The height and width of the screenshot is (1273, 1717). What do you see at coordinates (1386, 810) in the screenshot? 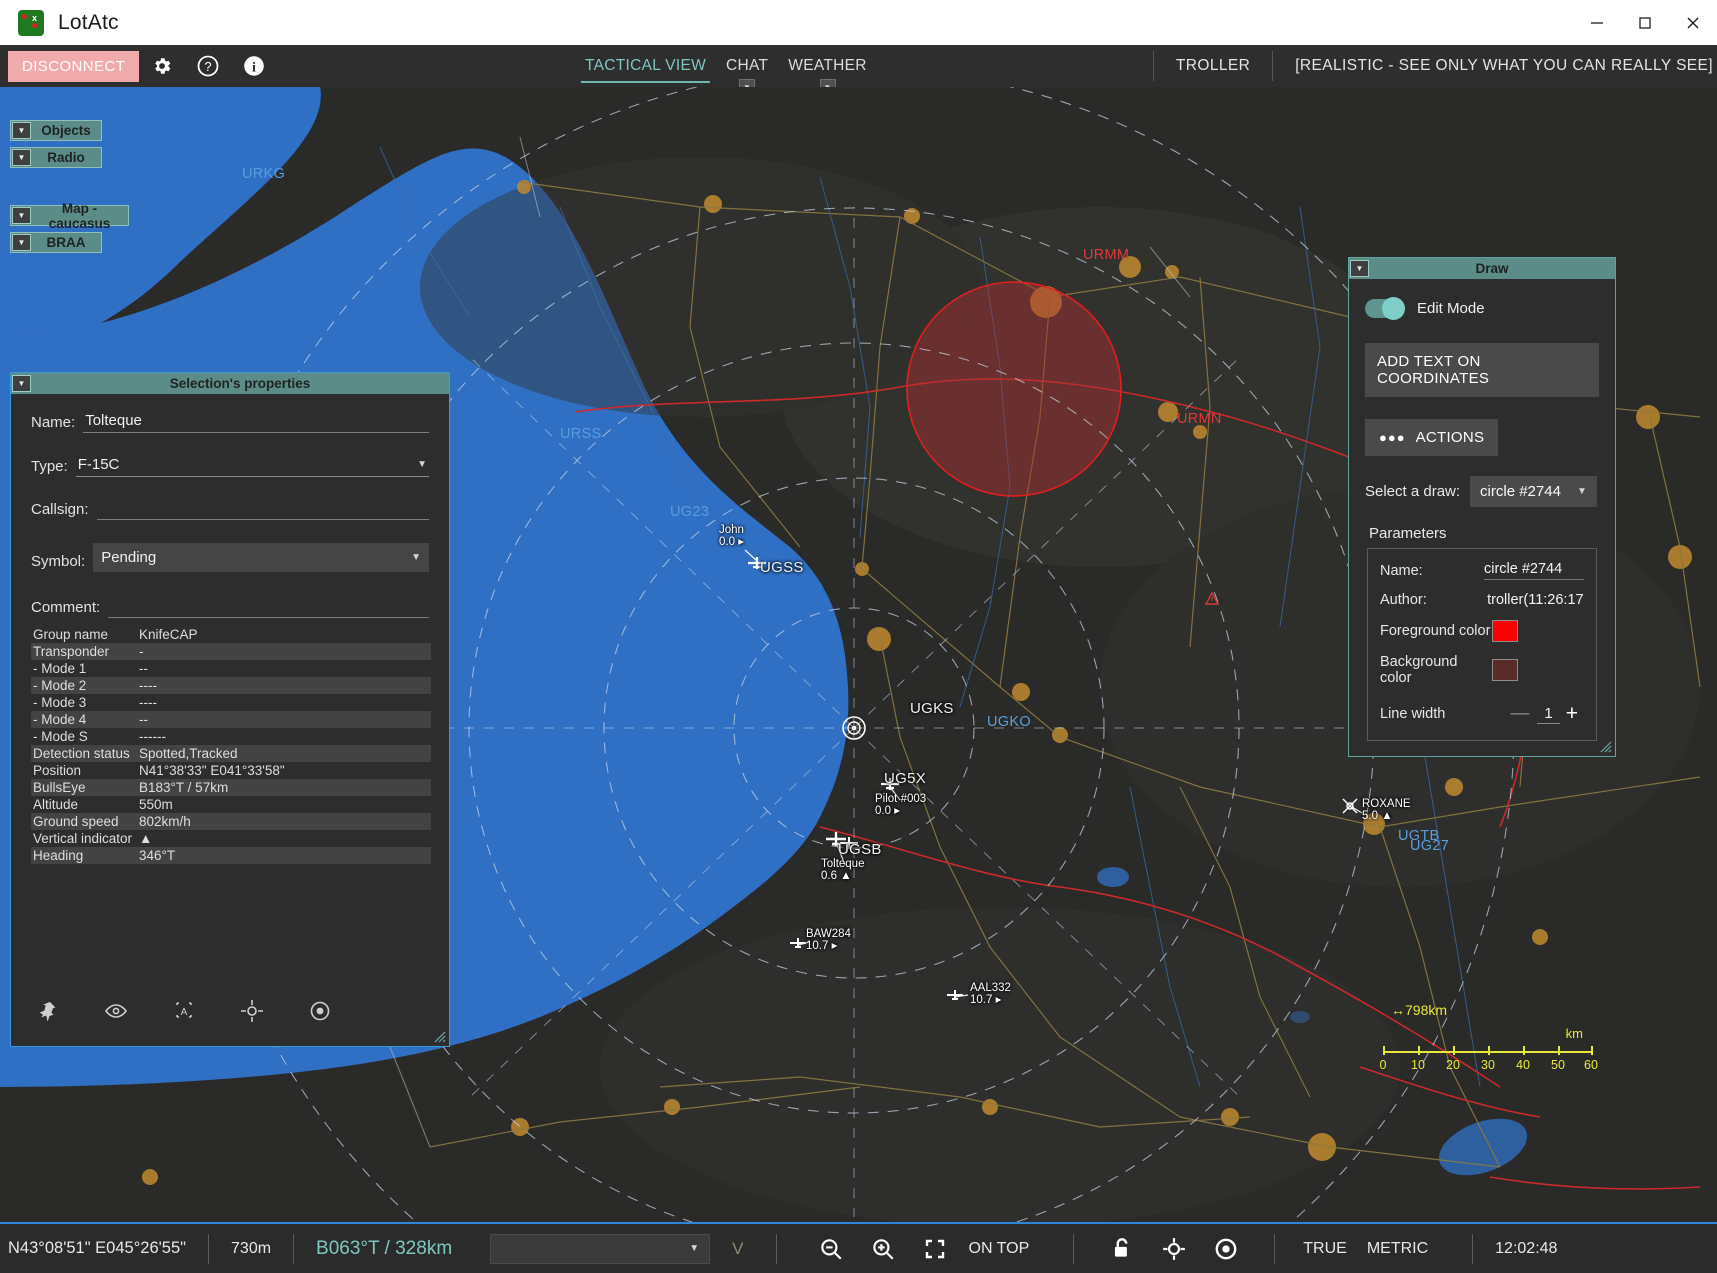
I see `track-label-roxane: ROXANE 5.0 ▲` at bounding box center [1386, 810].